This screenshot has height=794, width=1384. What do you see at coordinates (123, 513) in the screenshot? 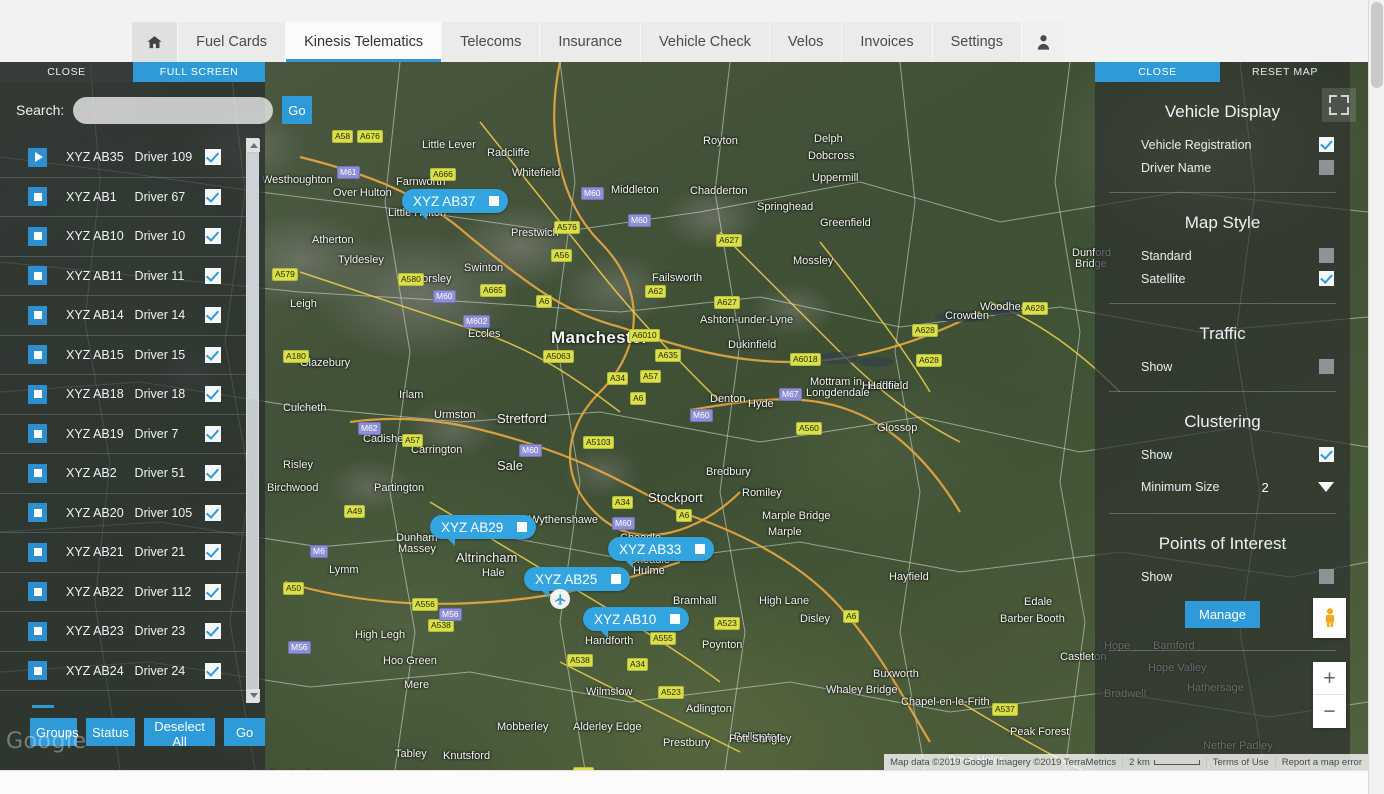
I see `vehicle-list-item: XYZ AB20 Driver 105` at bounding box center [123, 513].